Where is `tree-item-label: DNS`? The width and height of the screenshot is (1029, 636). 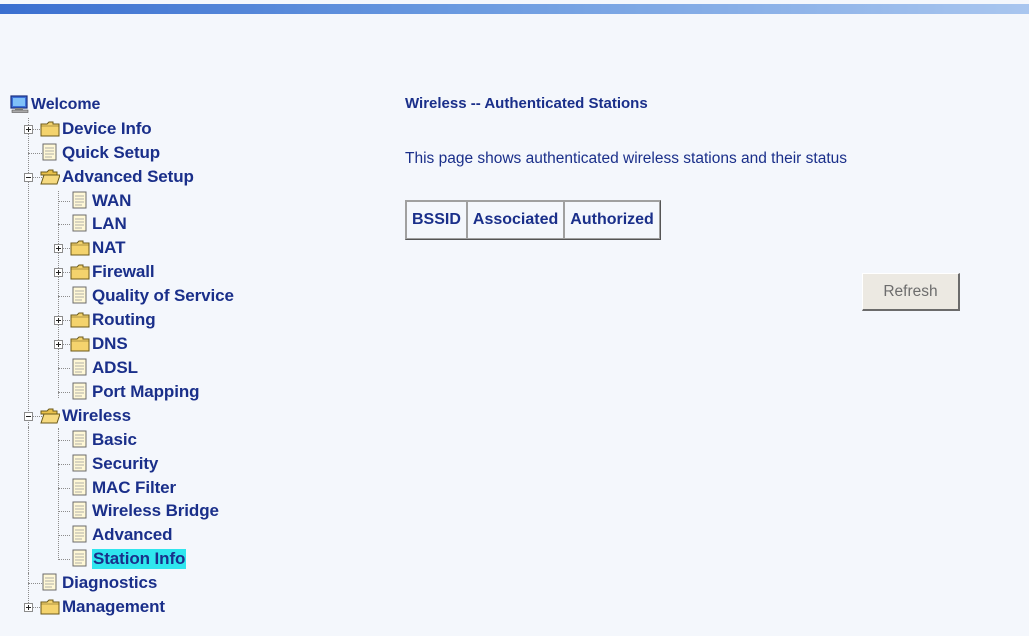
tree-item-label: DNS is located at coordinates (110, 343).